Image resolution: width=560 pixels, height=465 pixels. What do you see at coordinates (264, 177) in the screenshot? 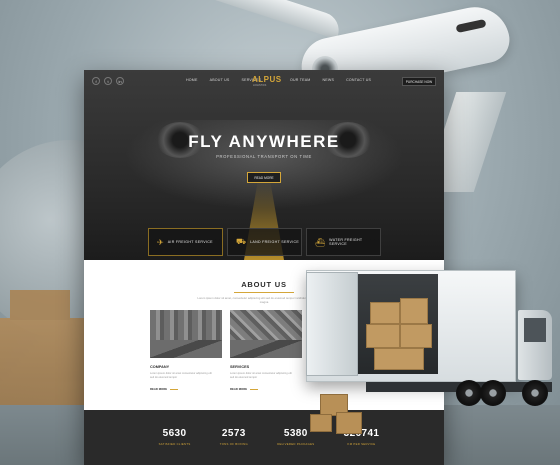
I see `hero-read-more-button: READ MORE` at bounding box center [264, 177].